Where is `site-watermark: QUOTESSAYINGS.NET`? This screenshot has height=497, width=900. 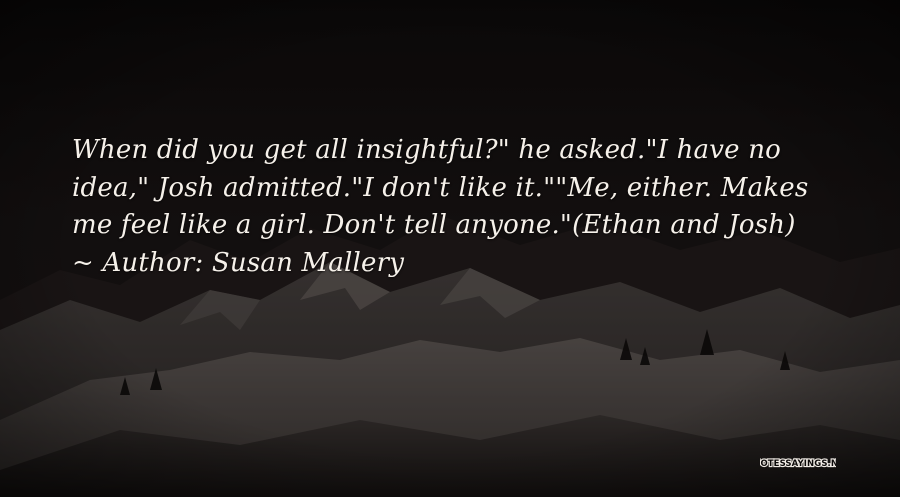 site-watermark: QUOTESSAYINGS.NET is located at coordinates (798, 464).